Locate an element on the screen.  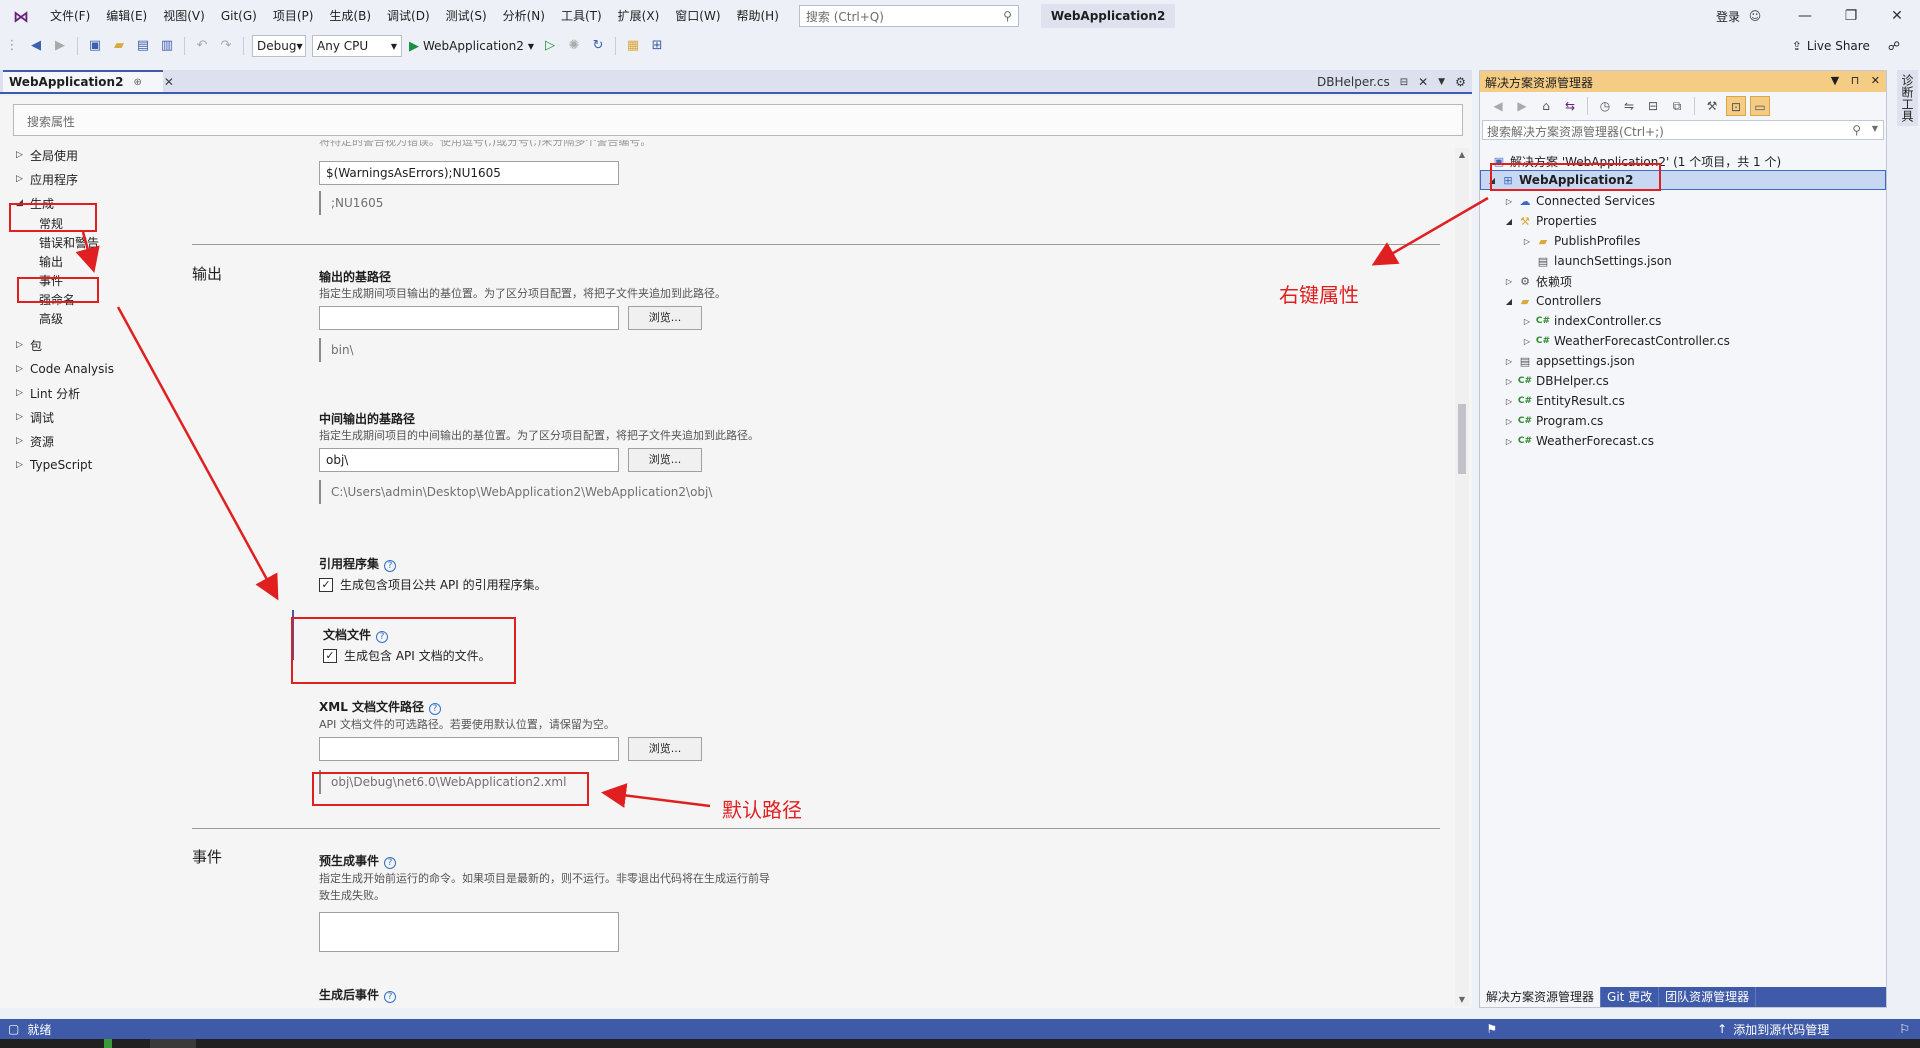
menu-item: 生成(B) is located at coordinates (350, 16).